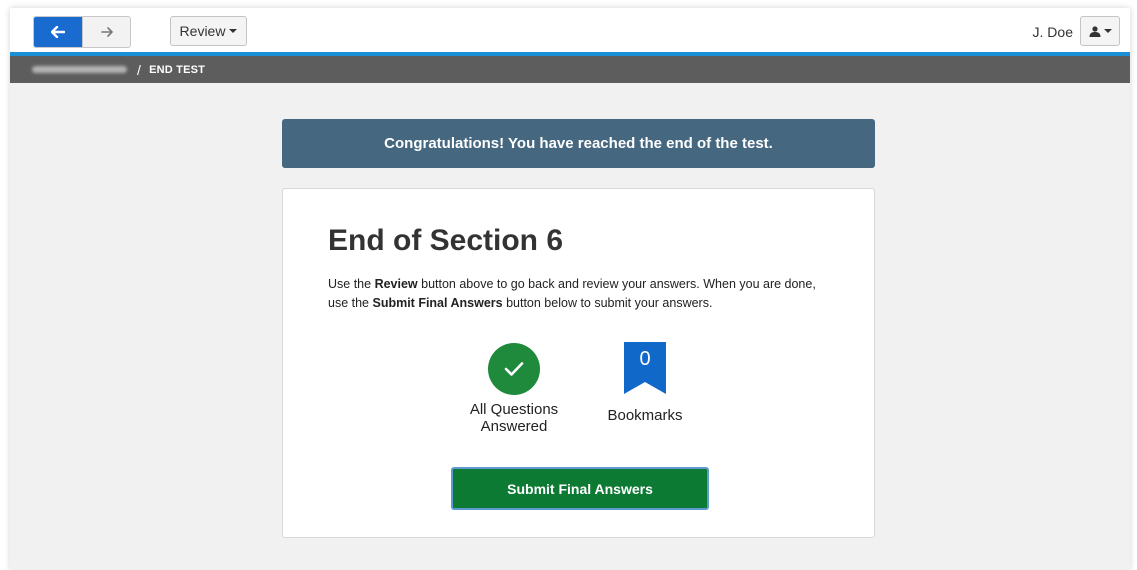  What do you see at coordinates (177, 69) in the screenshot?
I see `breadcrumb-current: END TEST` at bounding box center [177, 69].